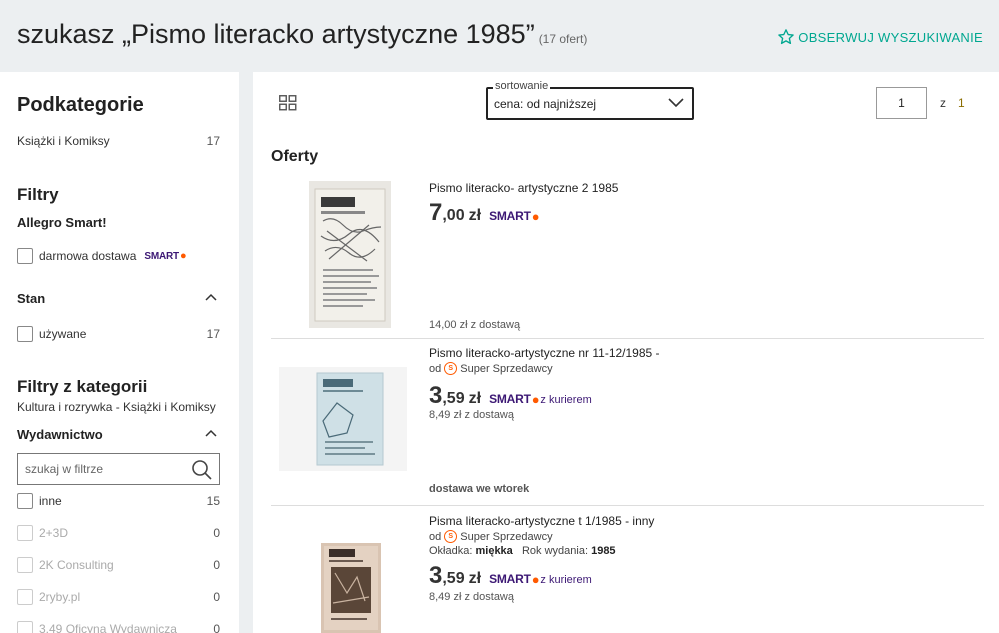 The height and width of the screenshot is (633, 999). I want to click on free-delivery-filter: darmowa dostawa SMART ●, so click(118, 256).